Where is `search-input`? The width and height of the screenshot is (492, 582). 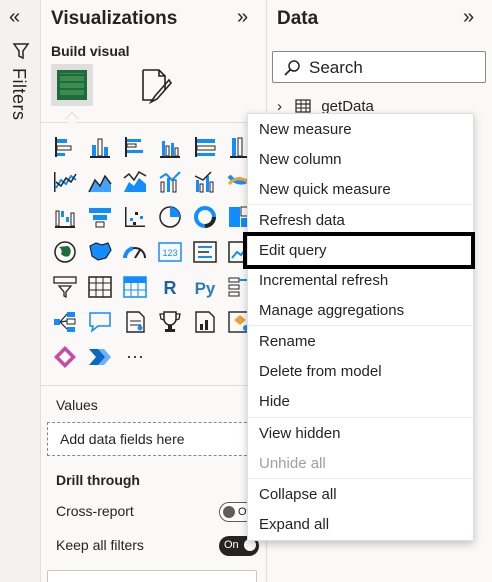 search-input is located at coordinates (394, 68).